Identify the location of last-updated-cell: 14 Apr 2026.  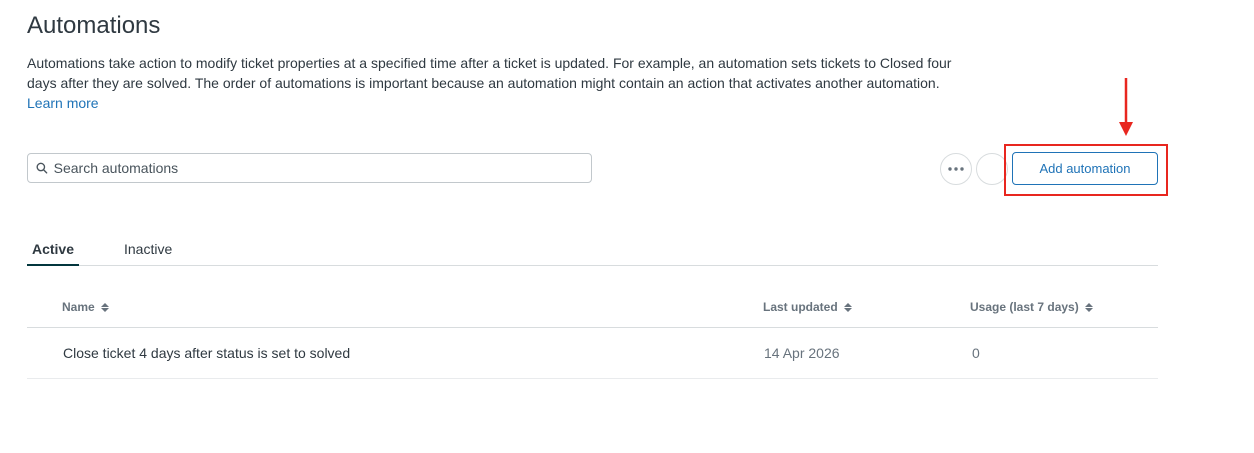
(802, 353).